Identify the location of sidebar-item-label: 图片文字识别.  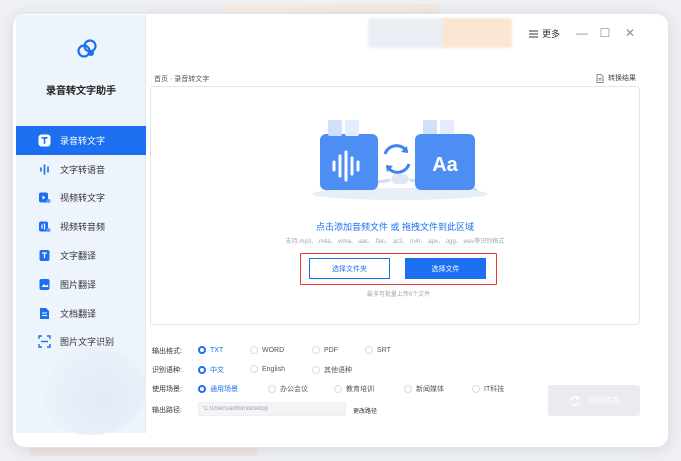
(87, 342).